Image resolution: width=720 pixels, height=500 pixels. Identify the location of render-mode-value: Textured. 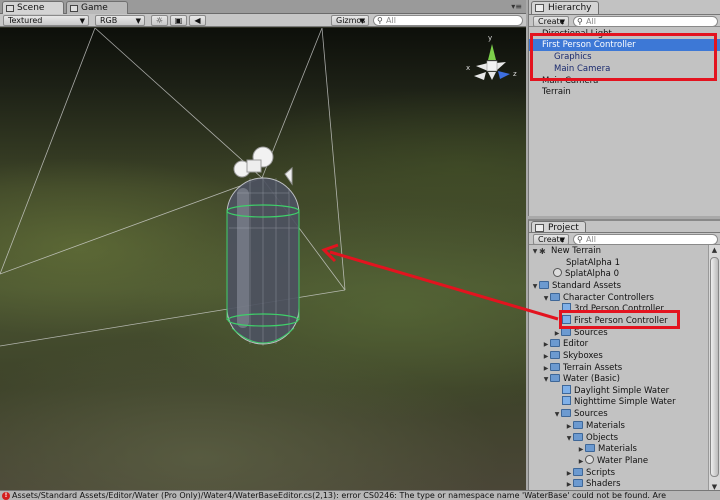
(25, 20).